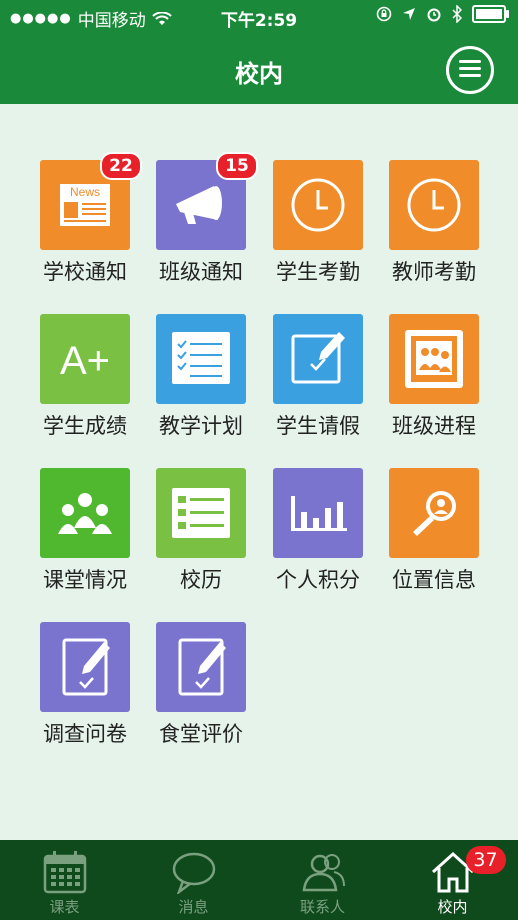  Describe the element at coordinates (452, 880) in the screenshot. I see `tab-campus: 37 校内` at that location.